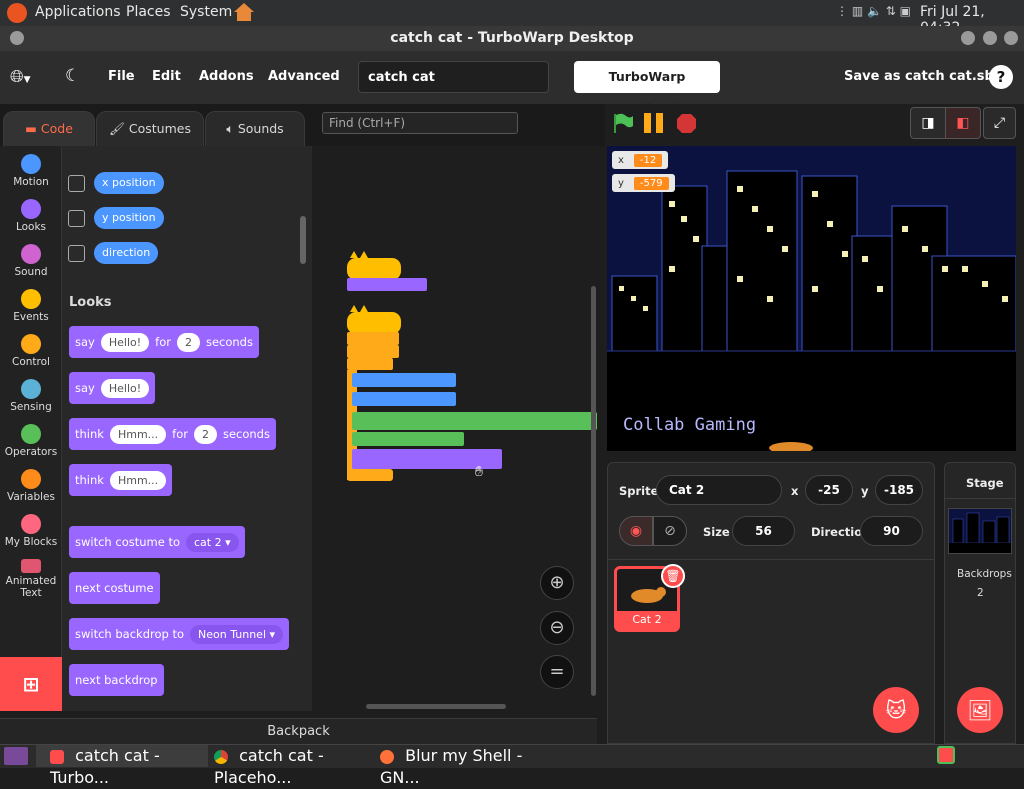 Image resolution: width=1024 pixels, height=789 pixels. I want to click on menu-addons: Addons, so click(226, 76).